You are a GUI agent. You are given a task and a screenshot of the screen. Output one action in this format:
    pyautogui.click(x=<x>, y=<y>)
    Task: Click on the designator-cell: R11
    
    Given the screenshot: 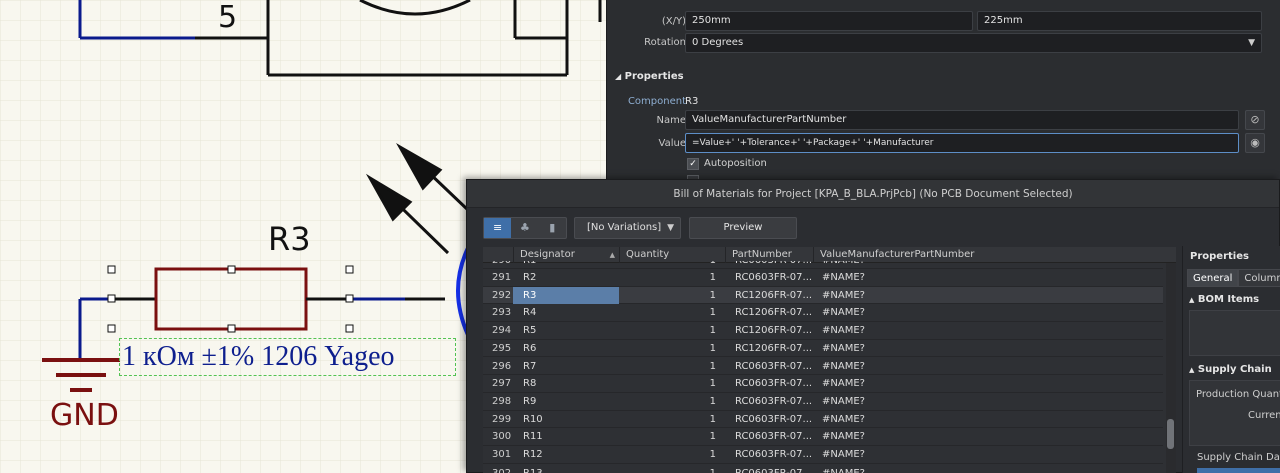 What is the action you would take?
    pyautogui.click(x=533, y=437)
    